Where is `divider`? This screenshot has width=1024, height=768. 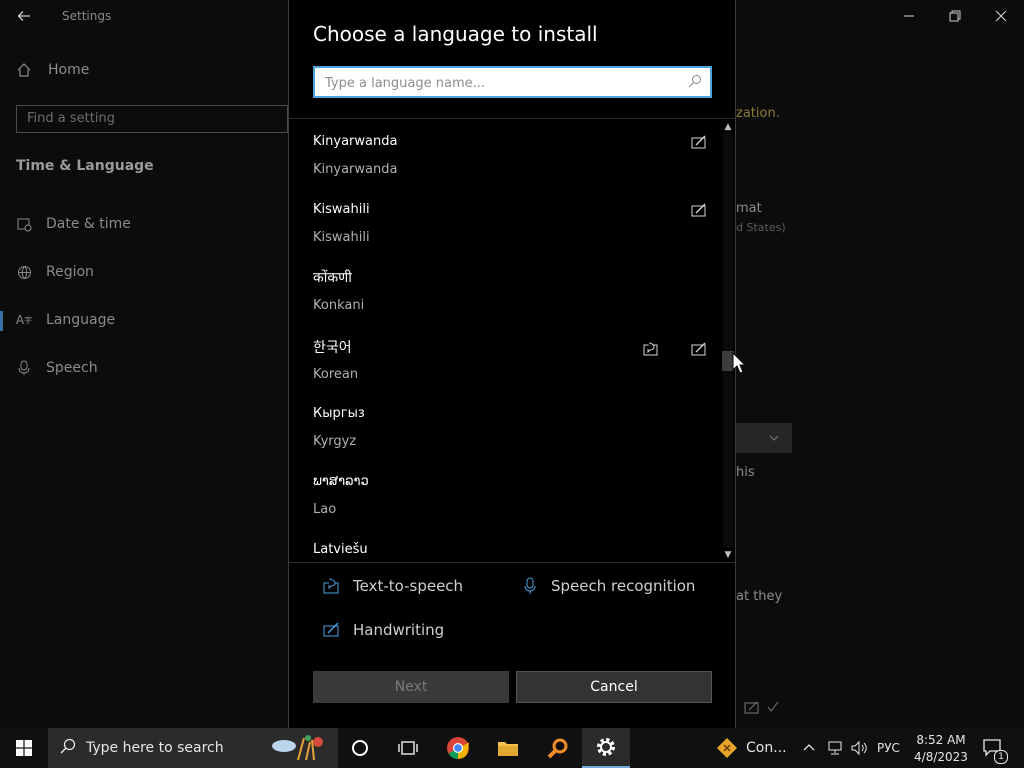 divider is located at coordinates (512, 118).